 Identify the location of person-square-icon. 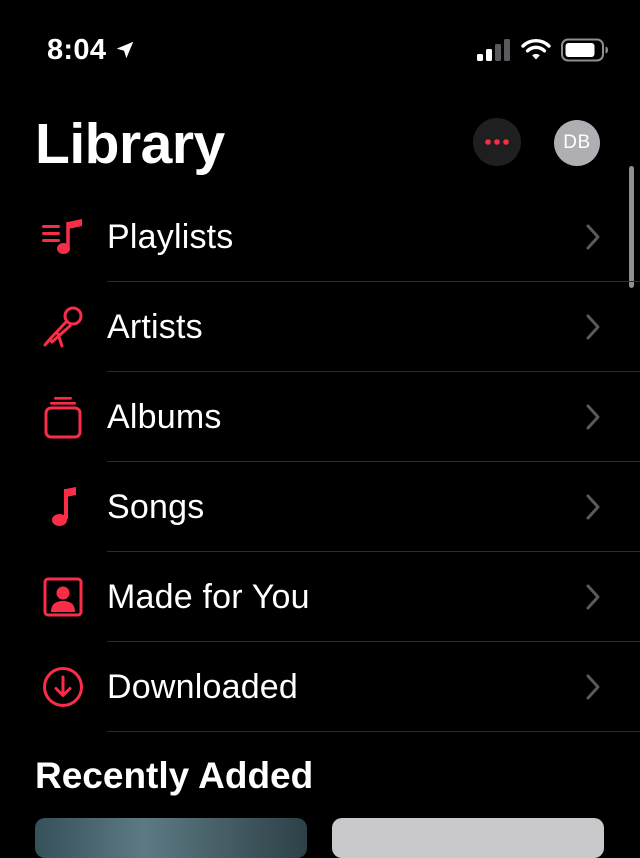
(63, 597).